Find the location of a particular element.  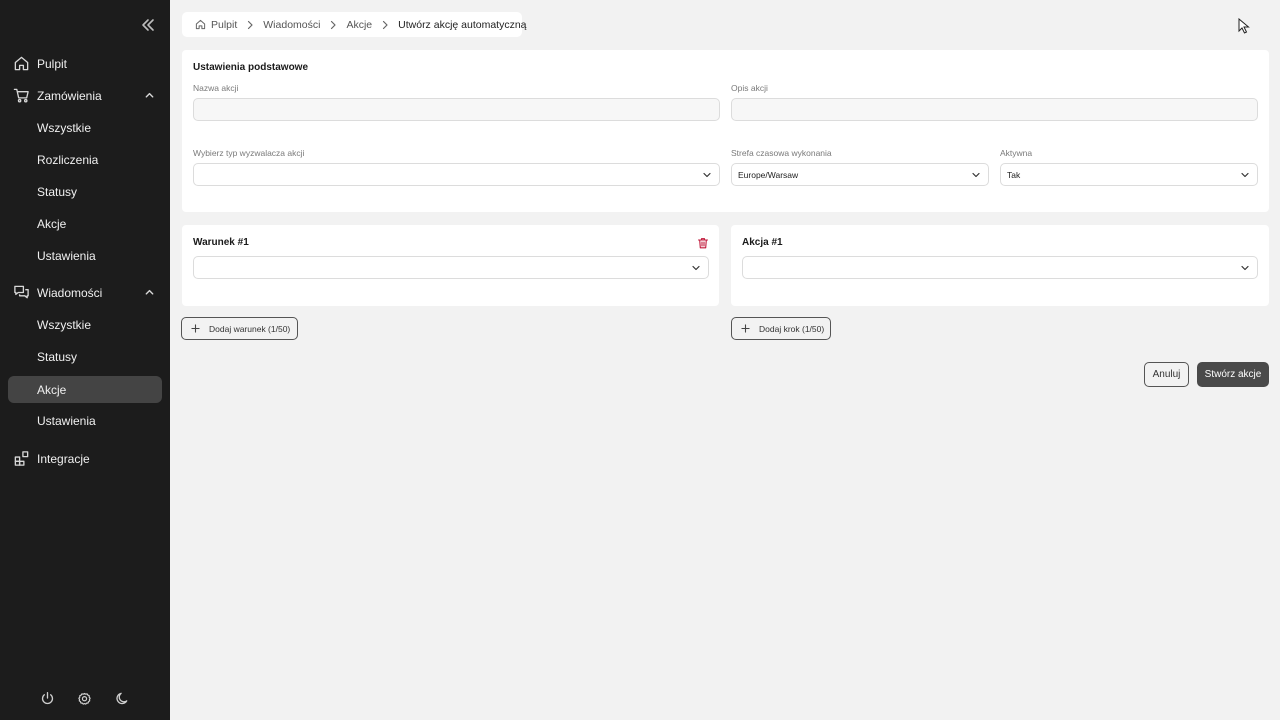

add-step-button: Dodaj krok (1/50) is located at coordinates (781, 328).